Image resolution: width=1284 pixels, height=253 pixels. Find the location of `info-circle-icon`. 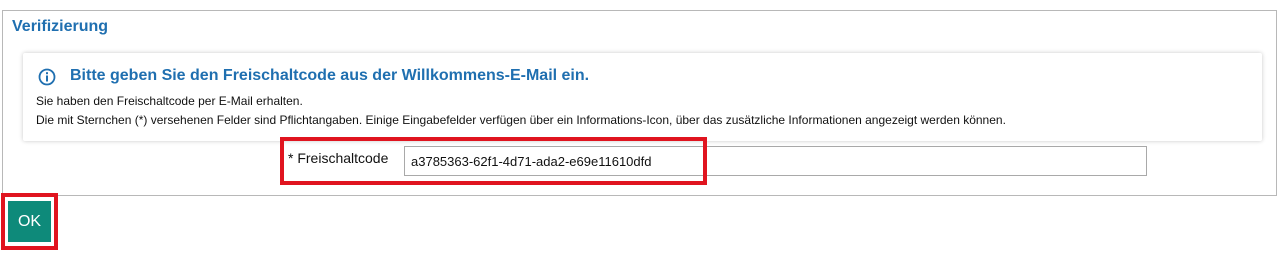

info-circle-icon is located at coordinates (47, 77).